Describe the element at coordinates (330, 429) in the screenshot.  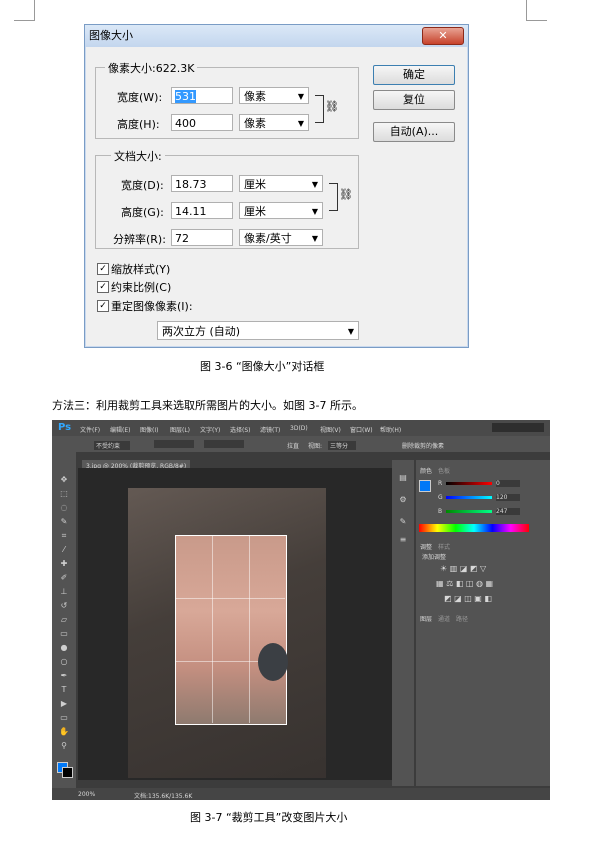
I see `ps-menu-item: 视图(V)` at that location.